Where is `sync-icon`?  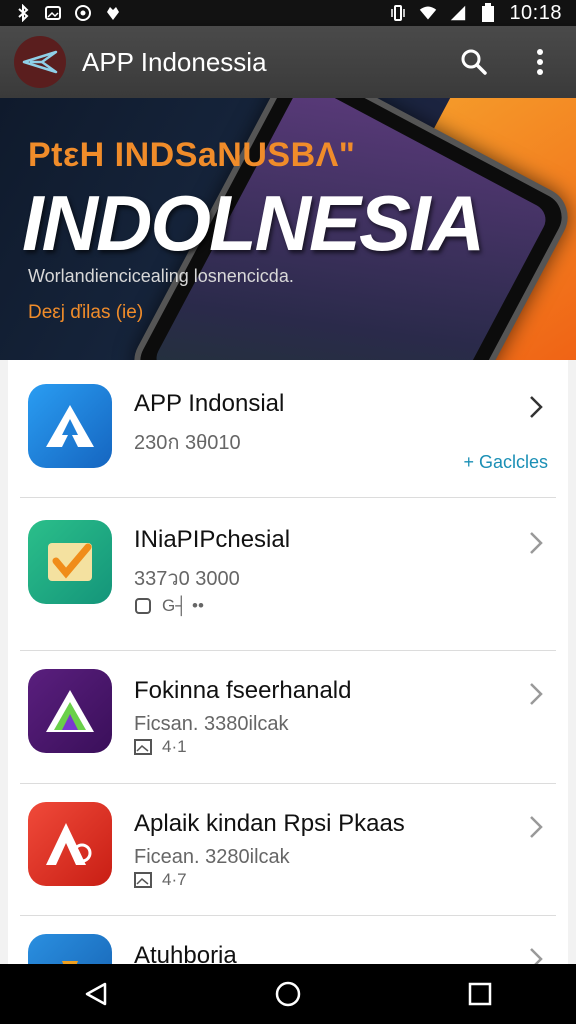 sync-icon is located at coordinates (83, 13).